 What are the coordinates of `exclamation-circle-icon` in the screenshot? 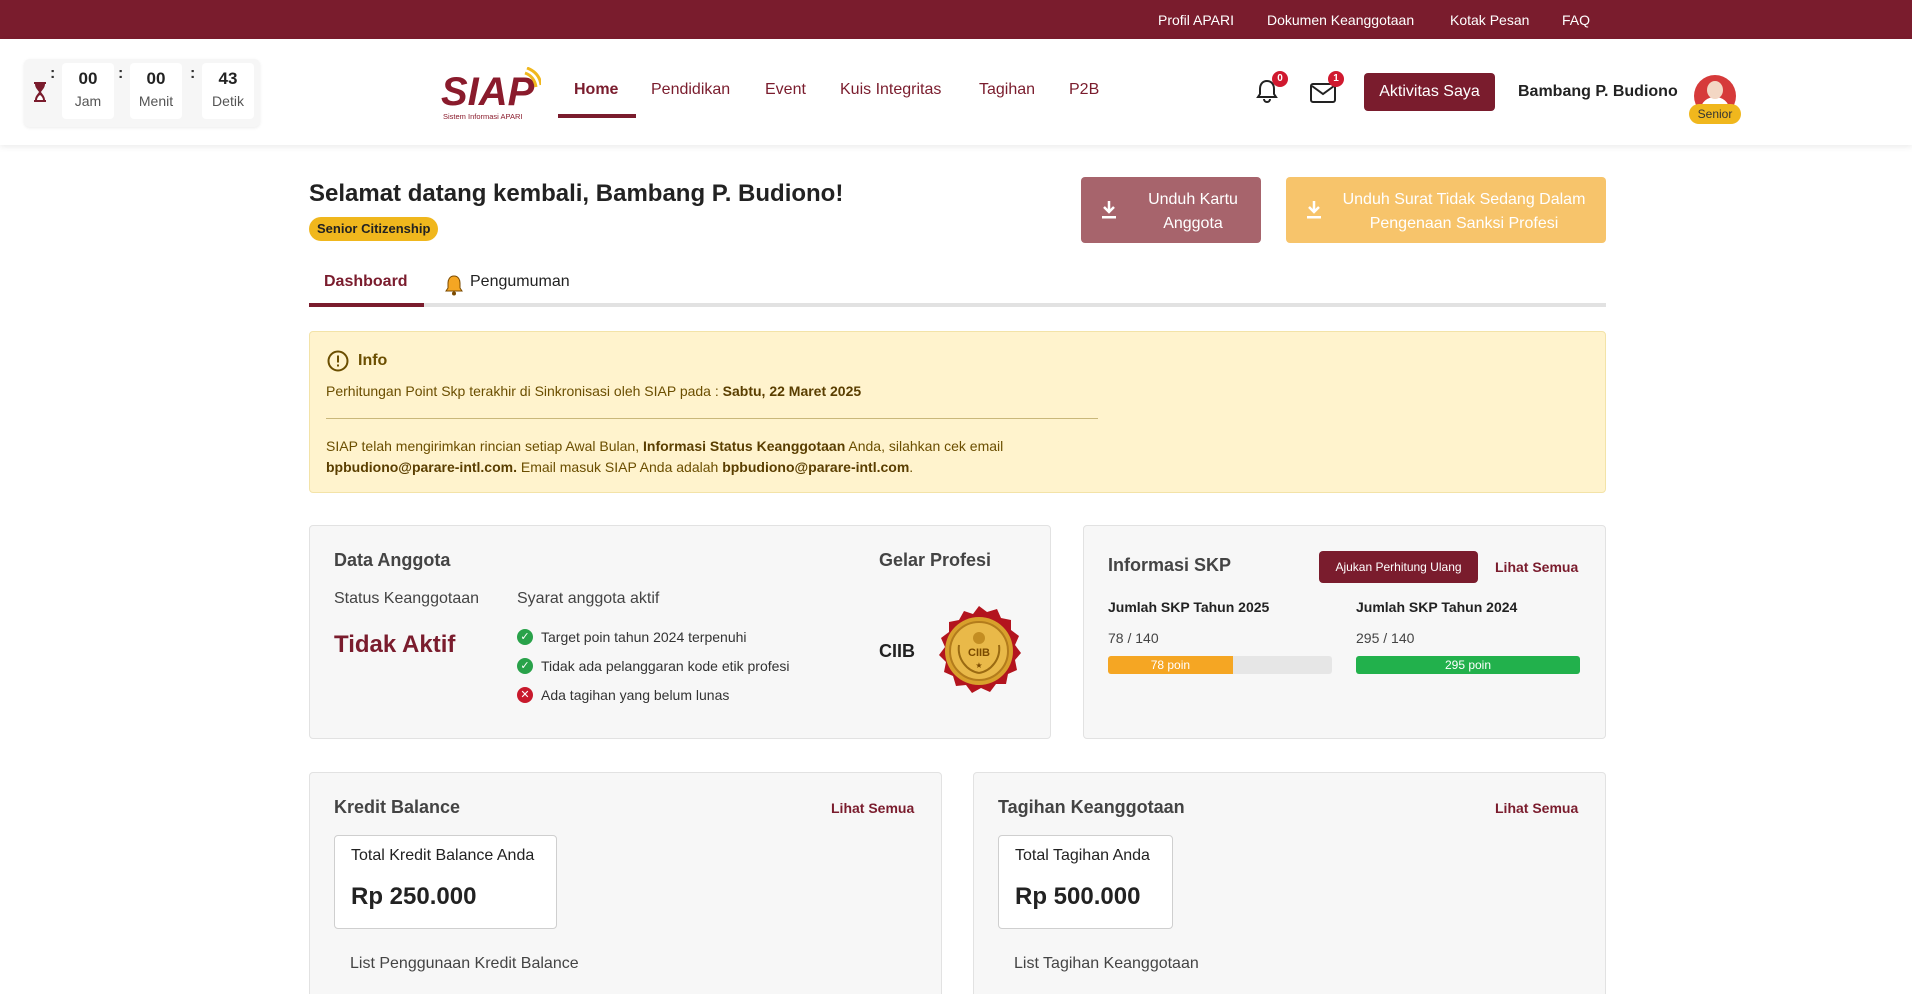 It's located at (338, 361).